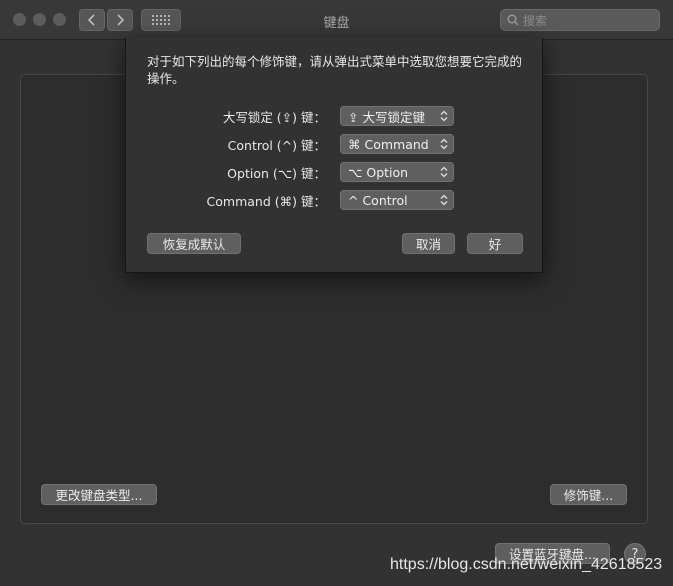  What do you see at coordinates (526, 564) in the screenshot?
I see `watermark-text: https://blog.csdn.net/weixin_42618523` at bounding box center [526, 564].